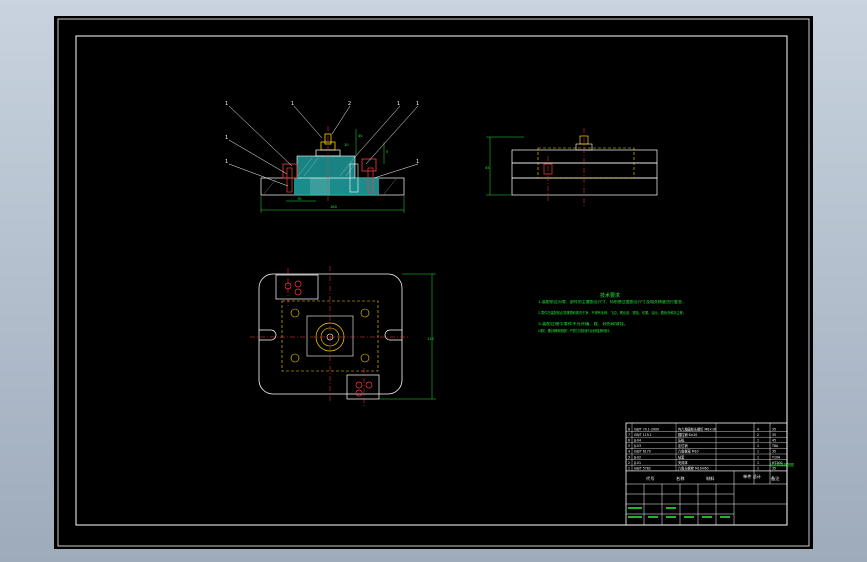 The image size is (867, 562). What do you see at coordinates (629, 452) in the screenshot?
I see `parts-cell-no: 4` at bounding box center [629, 452].